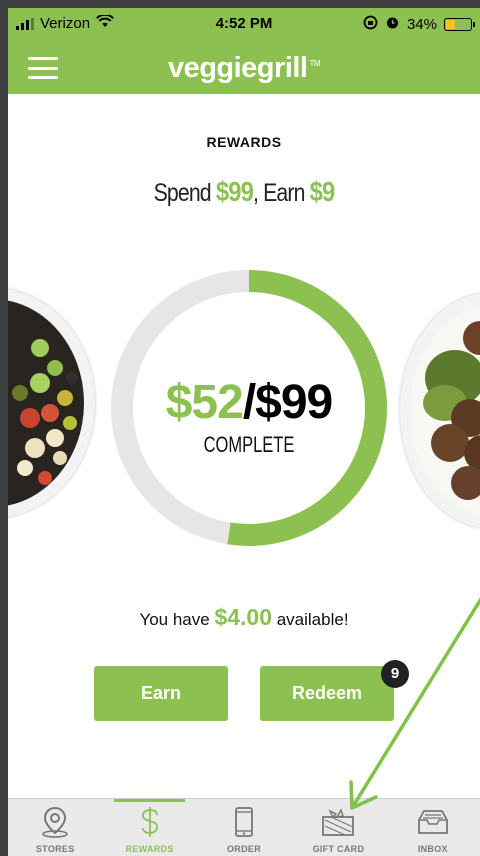 This screenshot has width=480, height=856. I want to click on available-prefix: You have, so click(177, 619).